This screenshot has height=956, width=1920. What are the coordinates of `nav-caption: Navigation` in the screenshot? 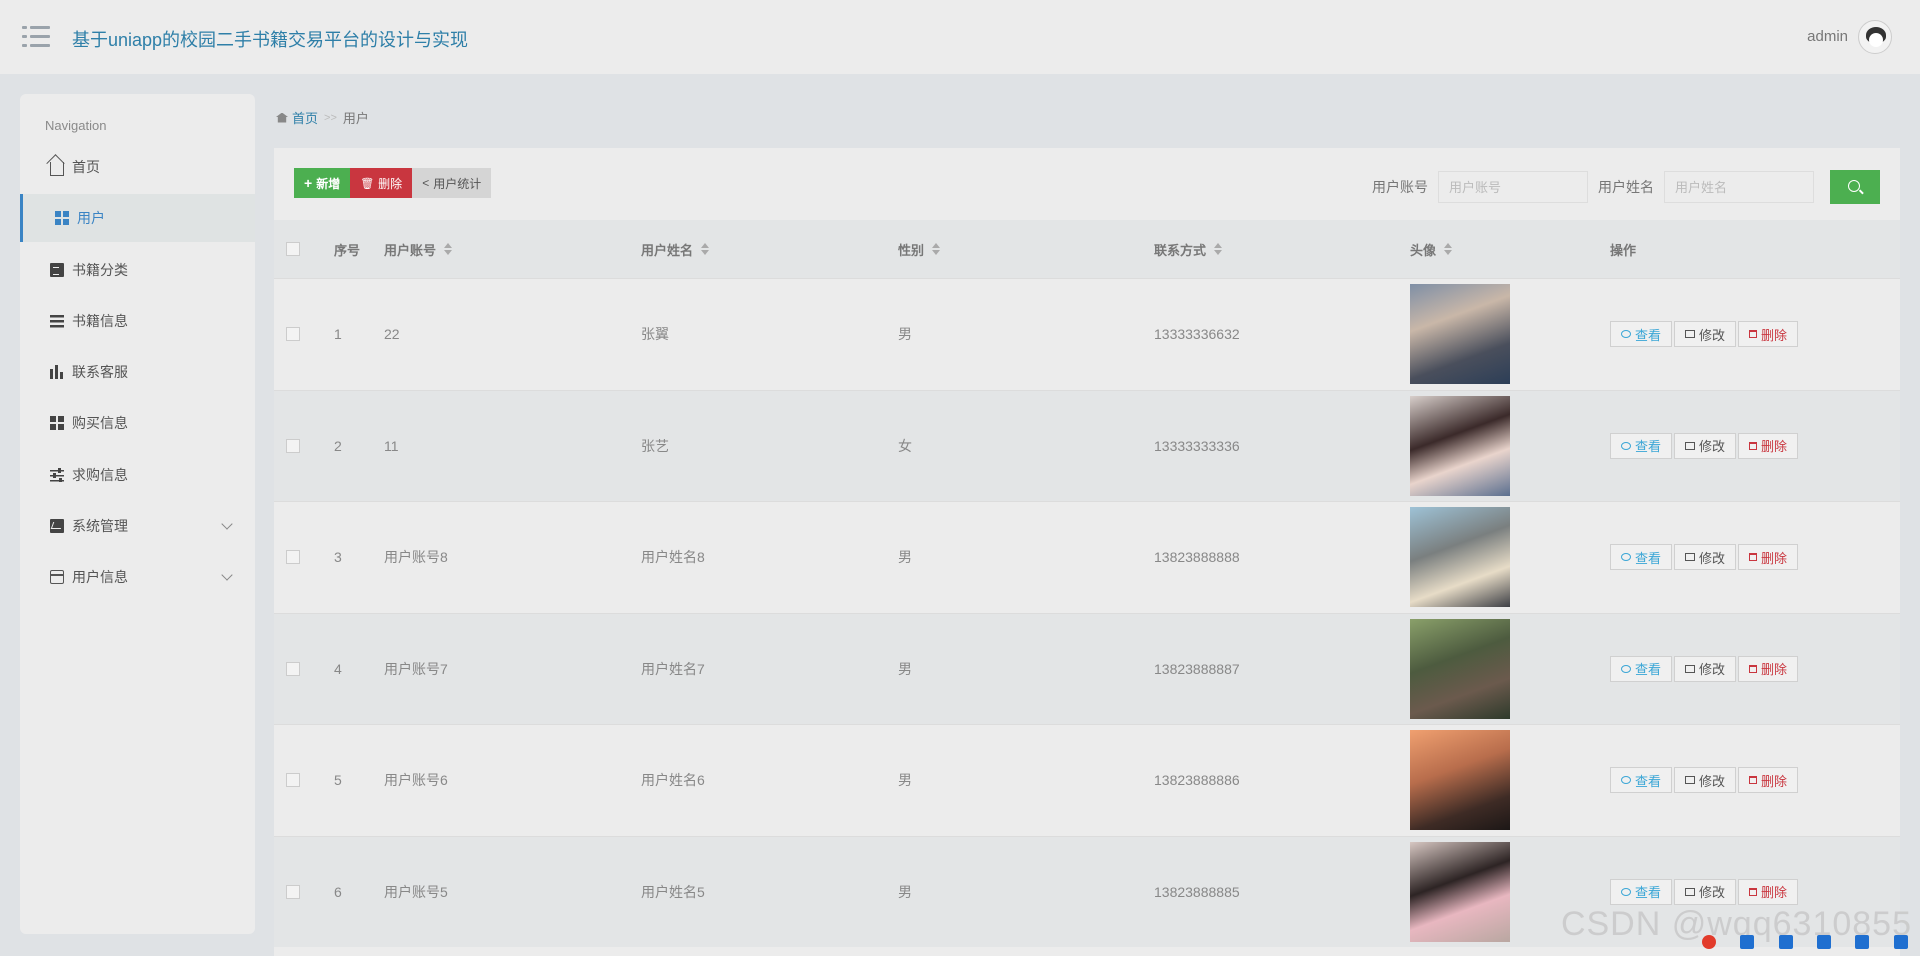 It's located at (76, 125).